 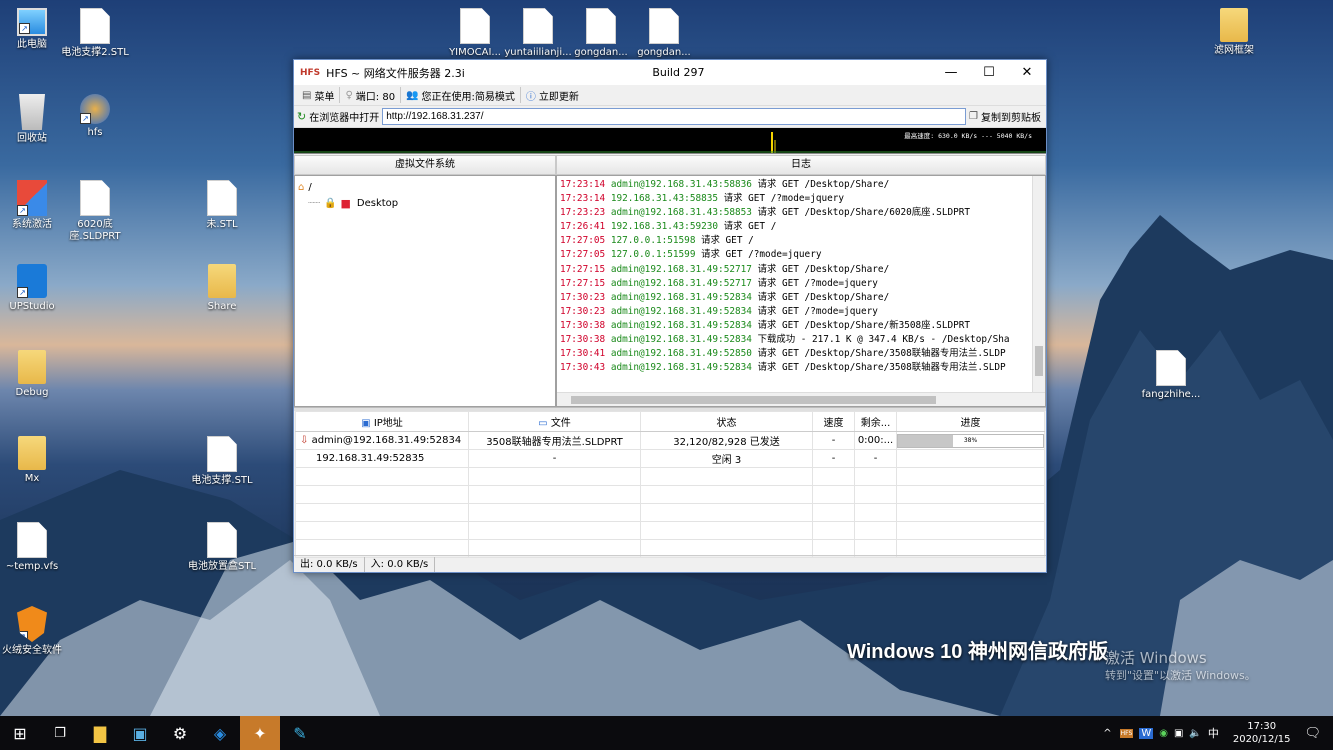 I want to click on col-status: 状态, so click(x=726, y=421).